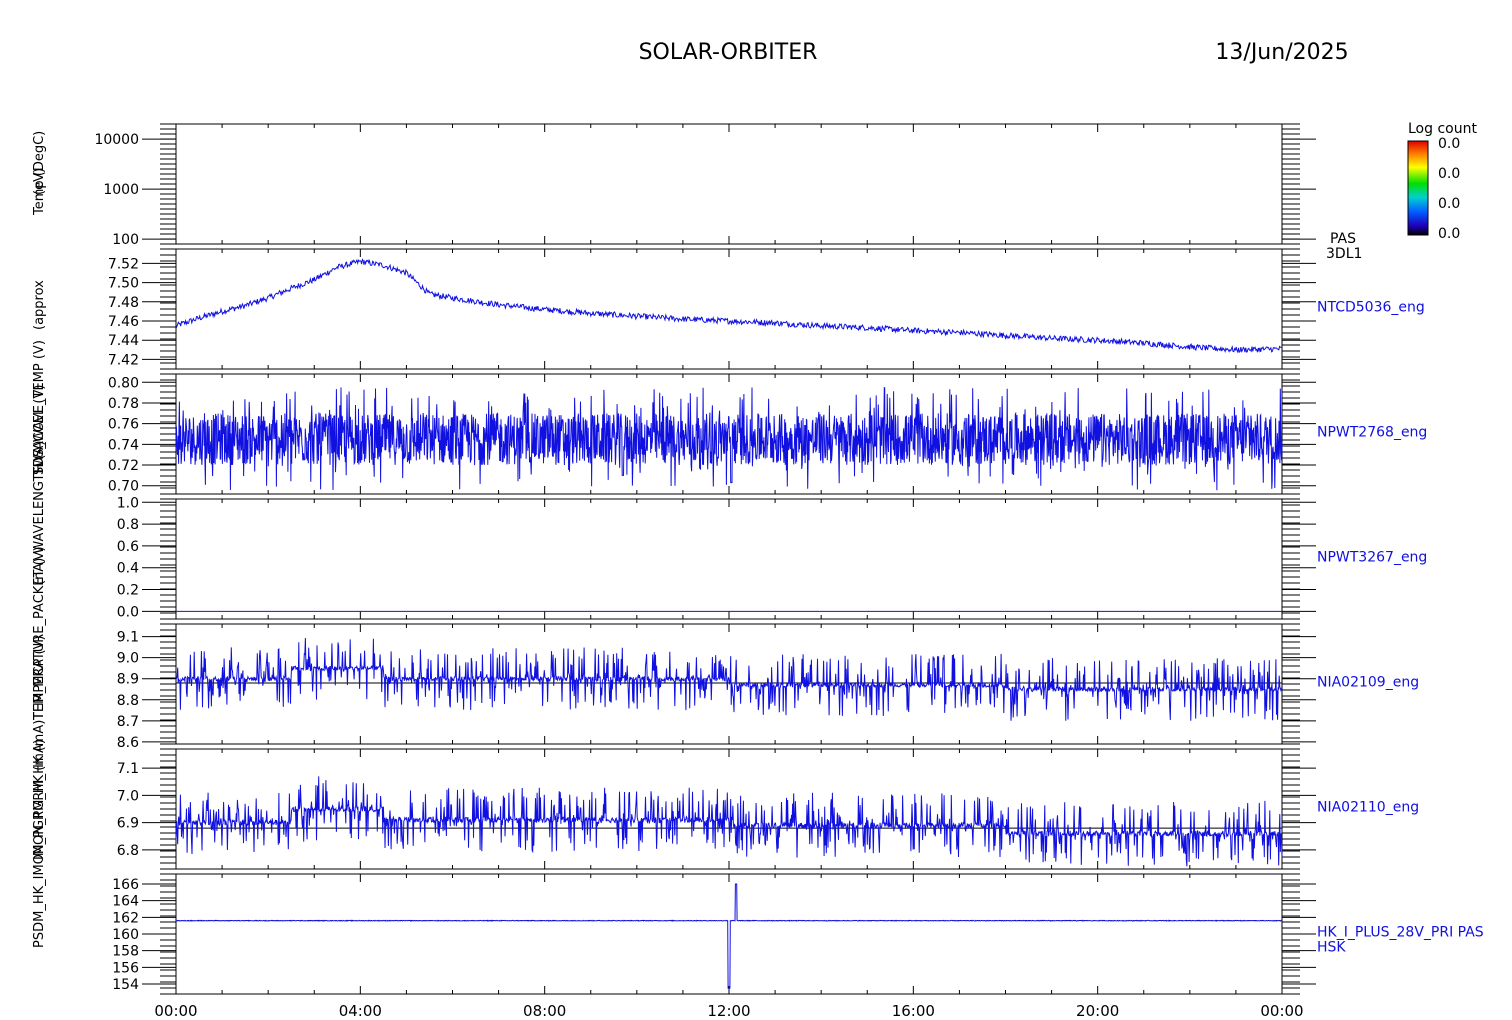  Describe the element at coordinates (128, 659) in the screenshot. I see `y-tick-label: 9.0` at that location.